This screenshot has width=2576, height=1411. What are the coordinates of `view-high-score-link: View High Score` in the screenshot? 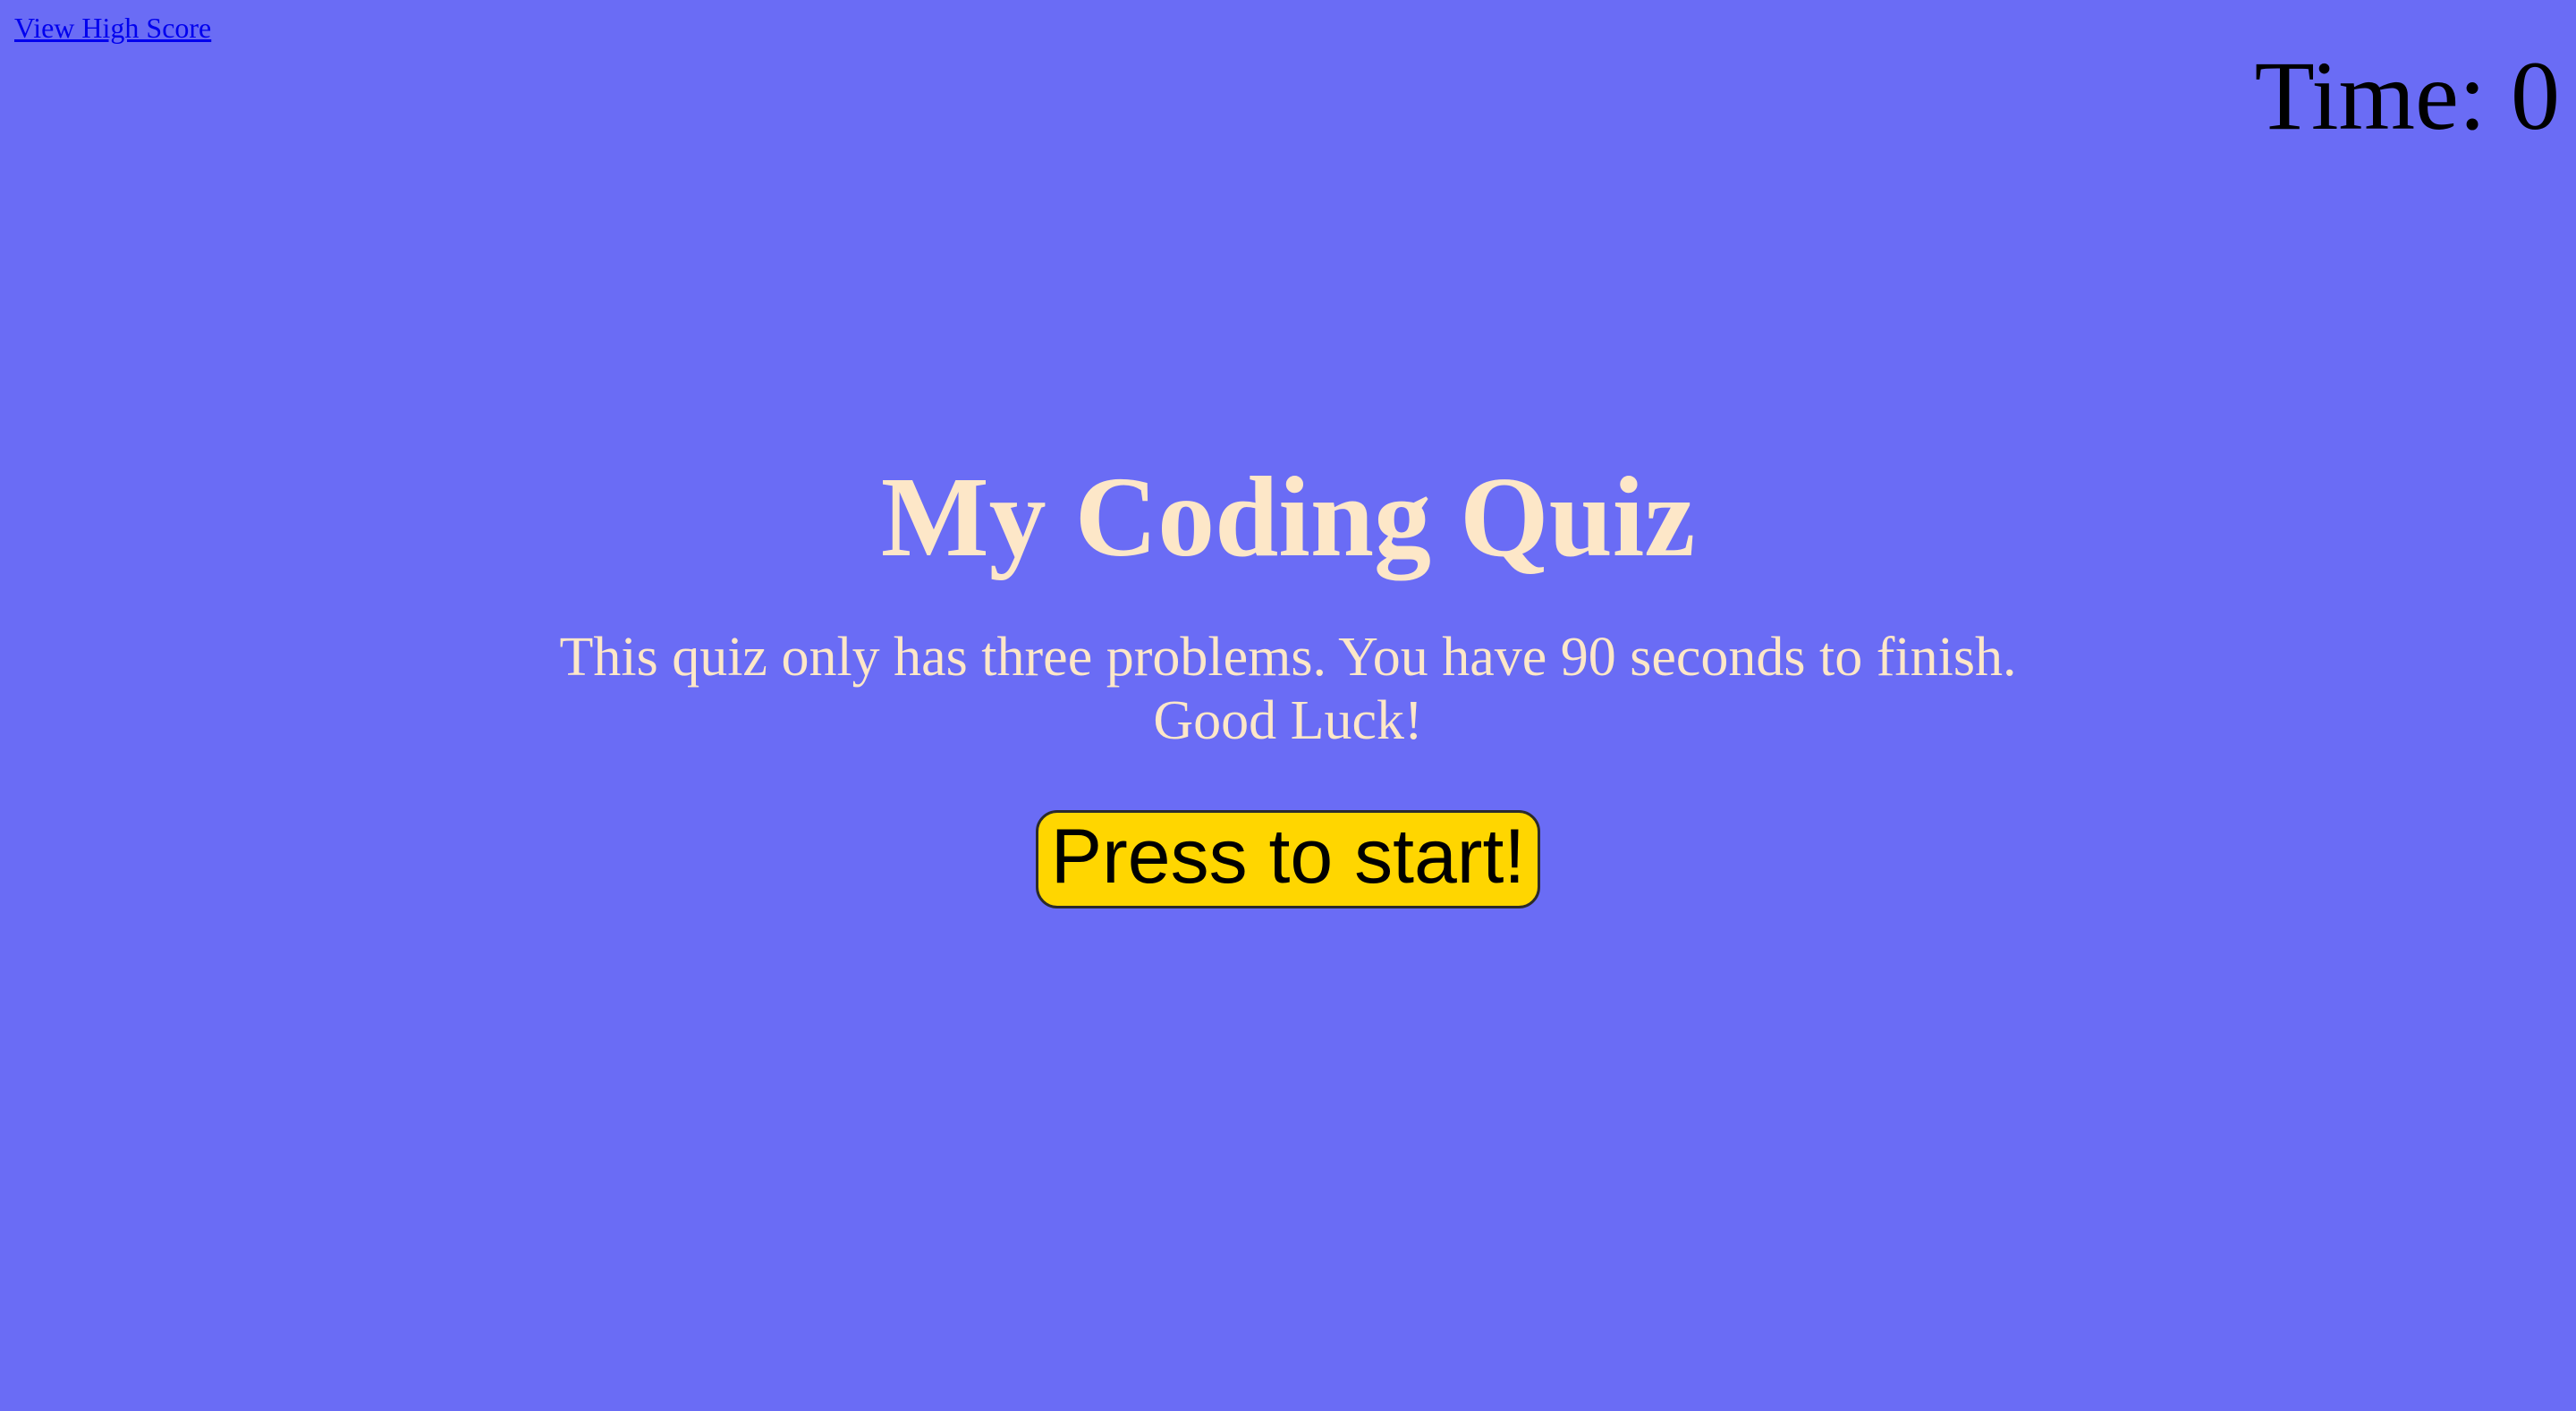 It's located at (112, 28).